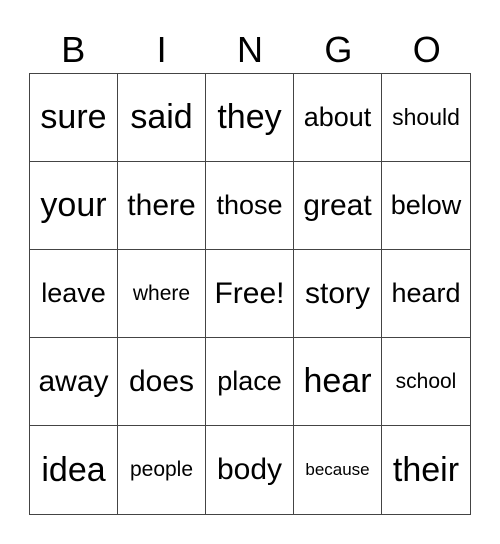  What do you see at coordinates (74, 382) in the screenshot?
I see `bingo-cell: away` at bounding box center [74, 382].